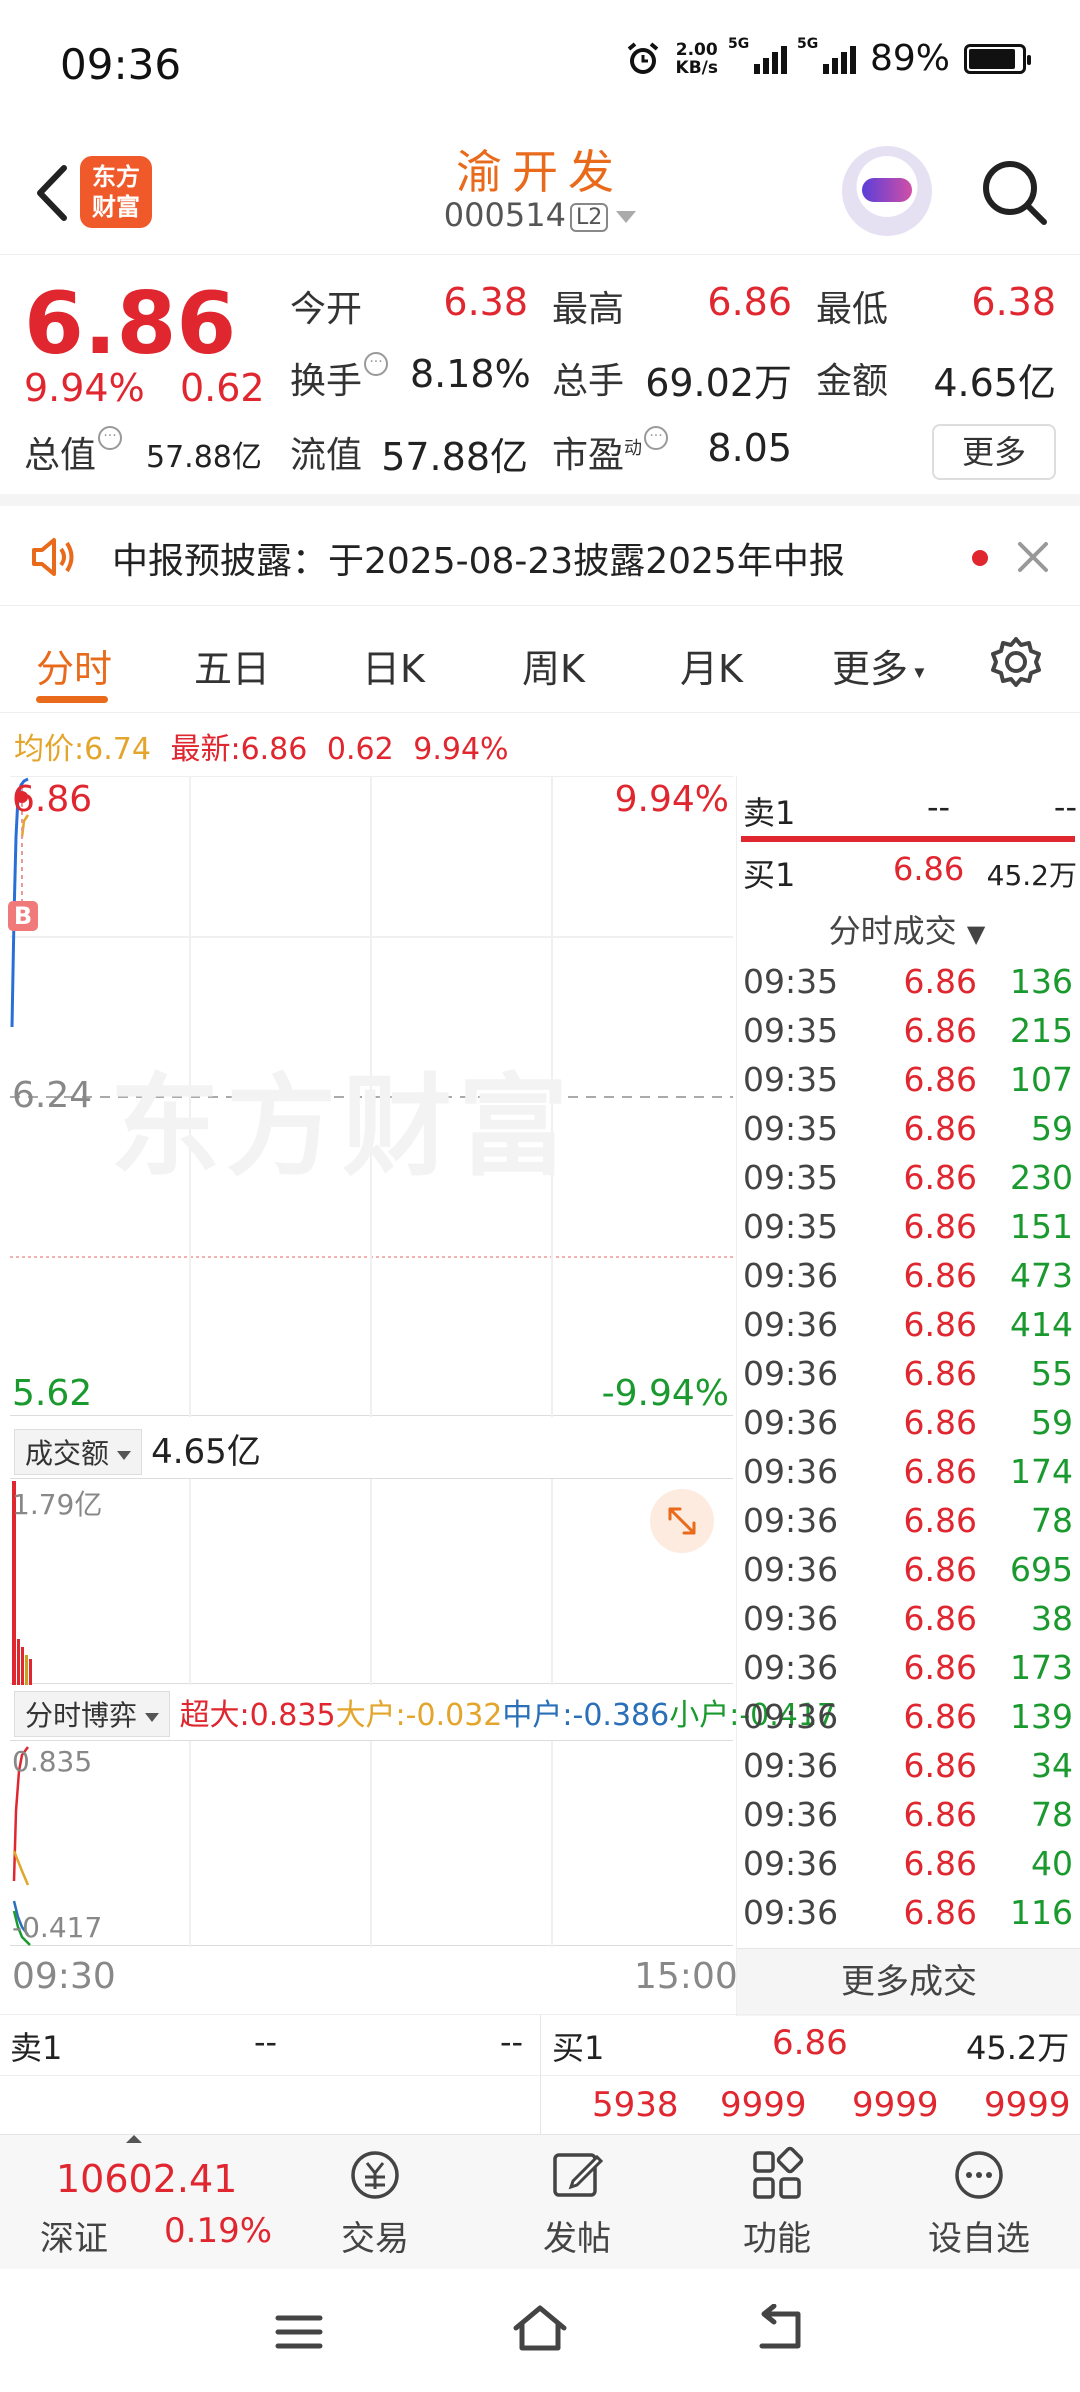  Describe the element at coordinates (1052, 1618) in the screenshot. I see `tick-volume: 38` at that location.